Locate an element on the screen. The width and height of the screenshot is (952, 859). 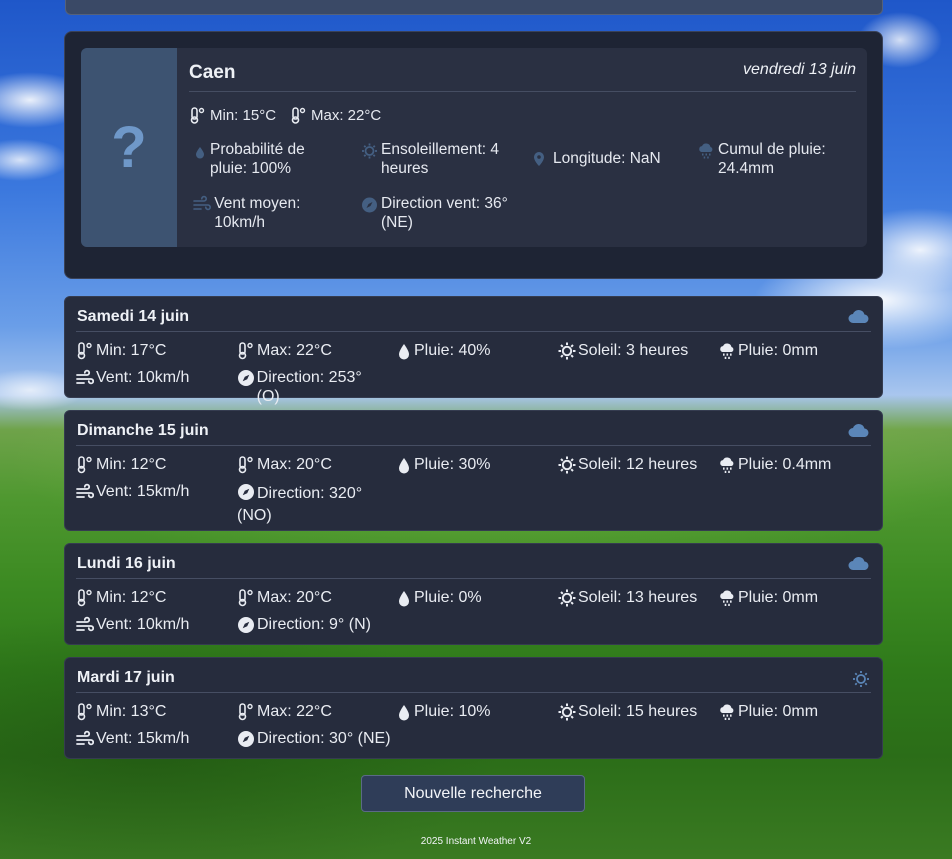
day-direction-text: Direction: 30° (NE) is located at coordinates (324, 738).